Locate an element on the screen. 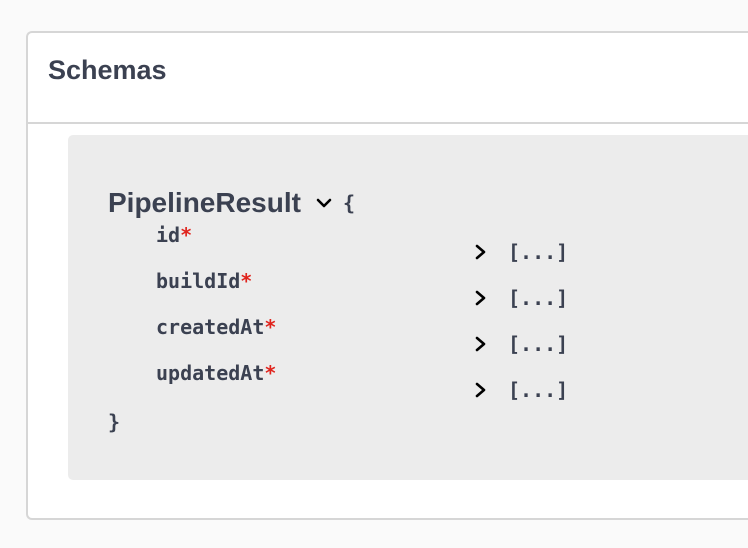 The height and width of the screenshot is (548, 748). property-name: id* is located at coordinates (174, 235).